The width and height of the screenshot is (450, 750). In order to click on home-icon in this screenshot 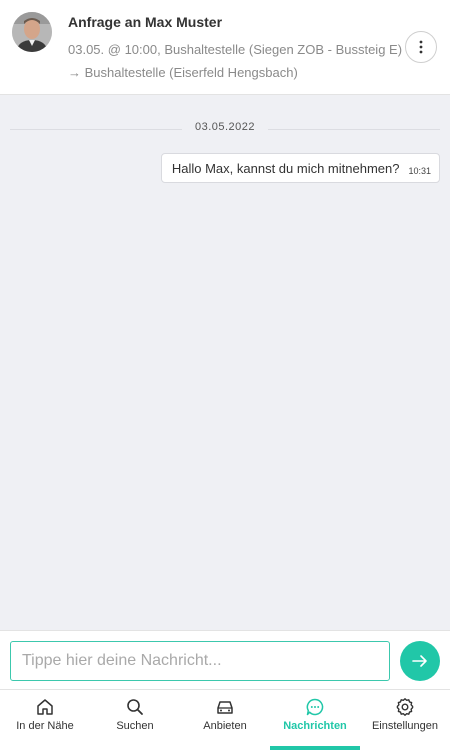, I will do `click(45, 707)`.